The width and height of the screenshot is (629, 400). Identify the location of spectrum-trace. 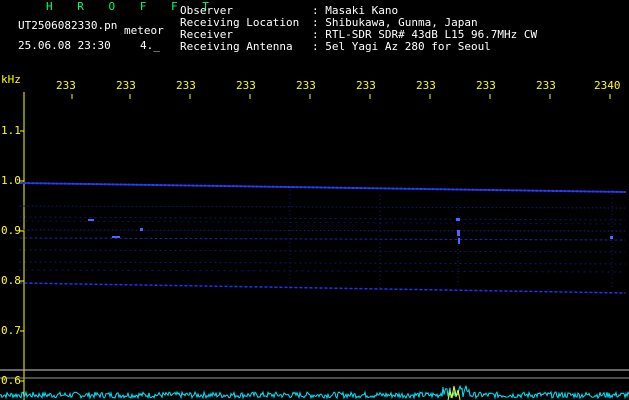
(314, 392).